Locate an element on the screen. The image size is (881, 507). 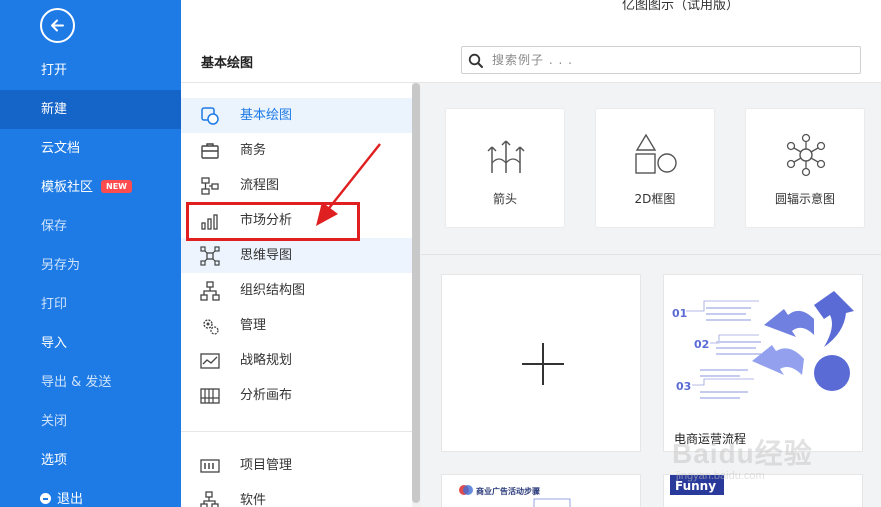
template-ad-campaign-steps: 商业广告活动步骤 is located at coordinates (541, 490).